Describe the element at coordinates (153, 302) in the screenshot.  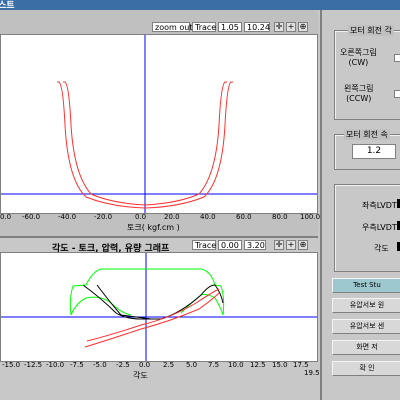
I see `bottom-black-curve` at that location.